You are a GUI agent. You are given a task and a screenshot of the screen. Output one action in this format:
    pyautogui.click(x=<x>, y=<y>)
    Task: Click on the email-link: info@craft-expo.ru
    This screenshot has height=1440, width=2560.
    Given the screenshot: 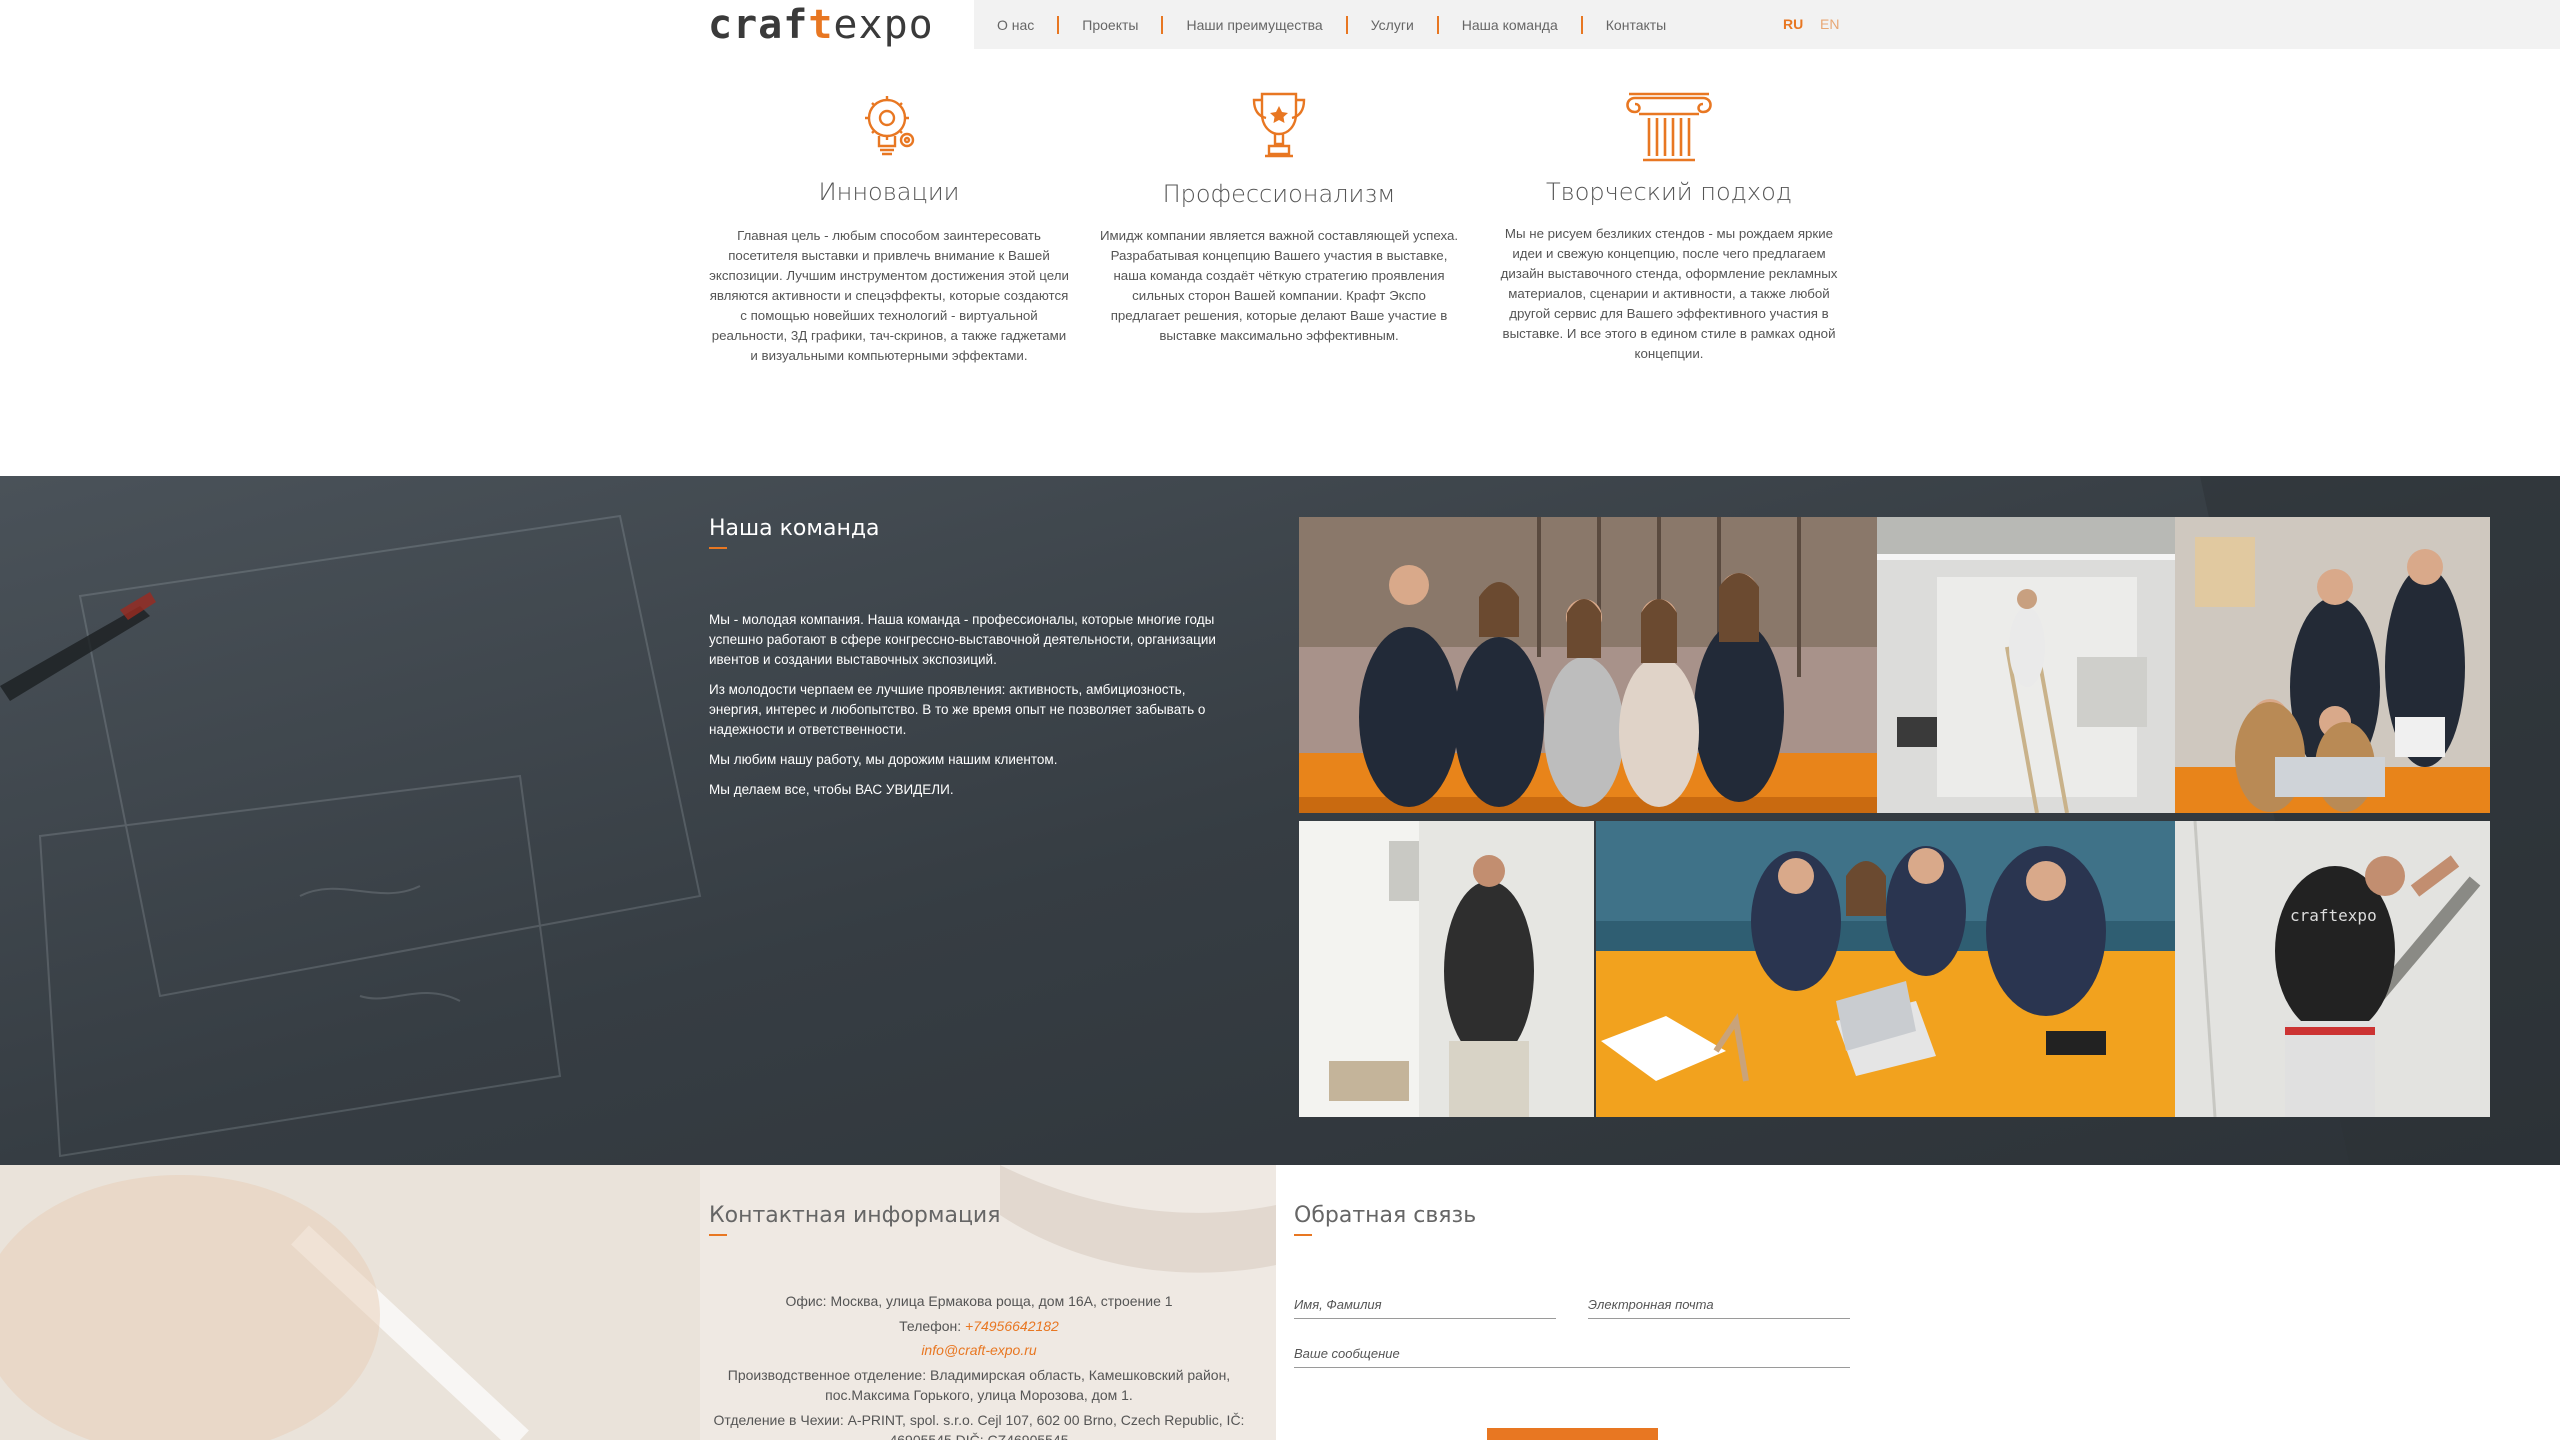 What is the action you would take?
    pyautogui.click(x=978, y=1350)
    